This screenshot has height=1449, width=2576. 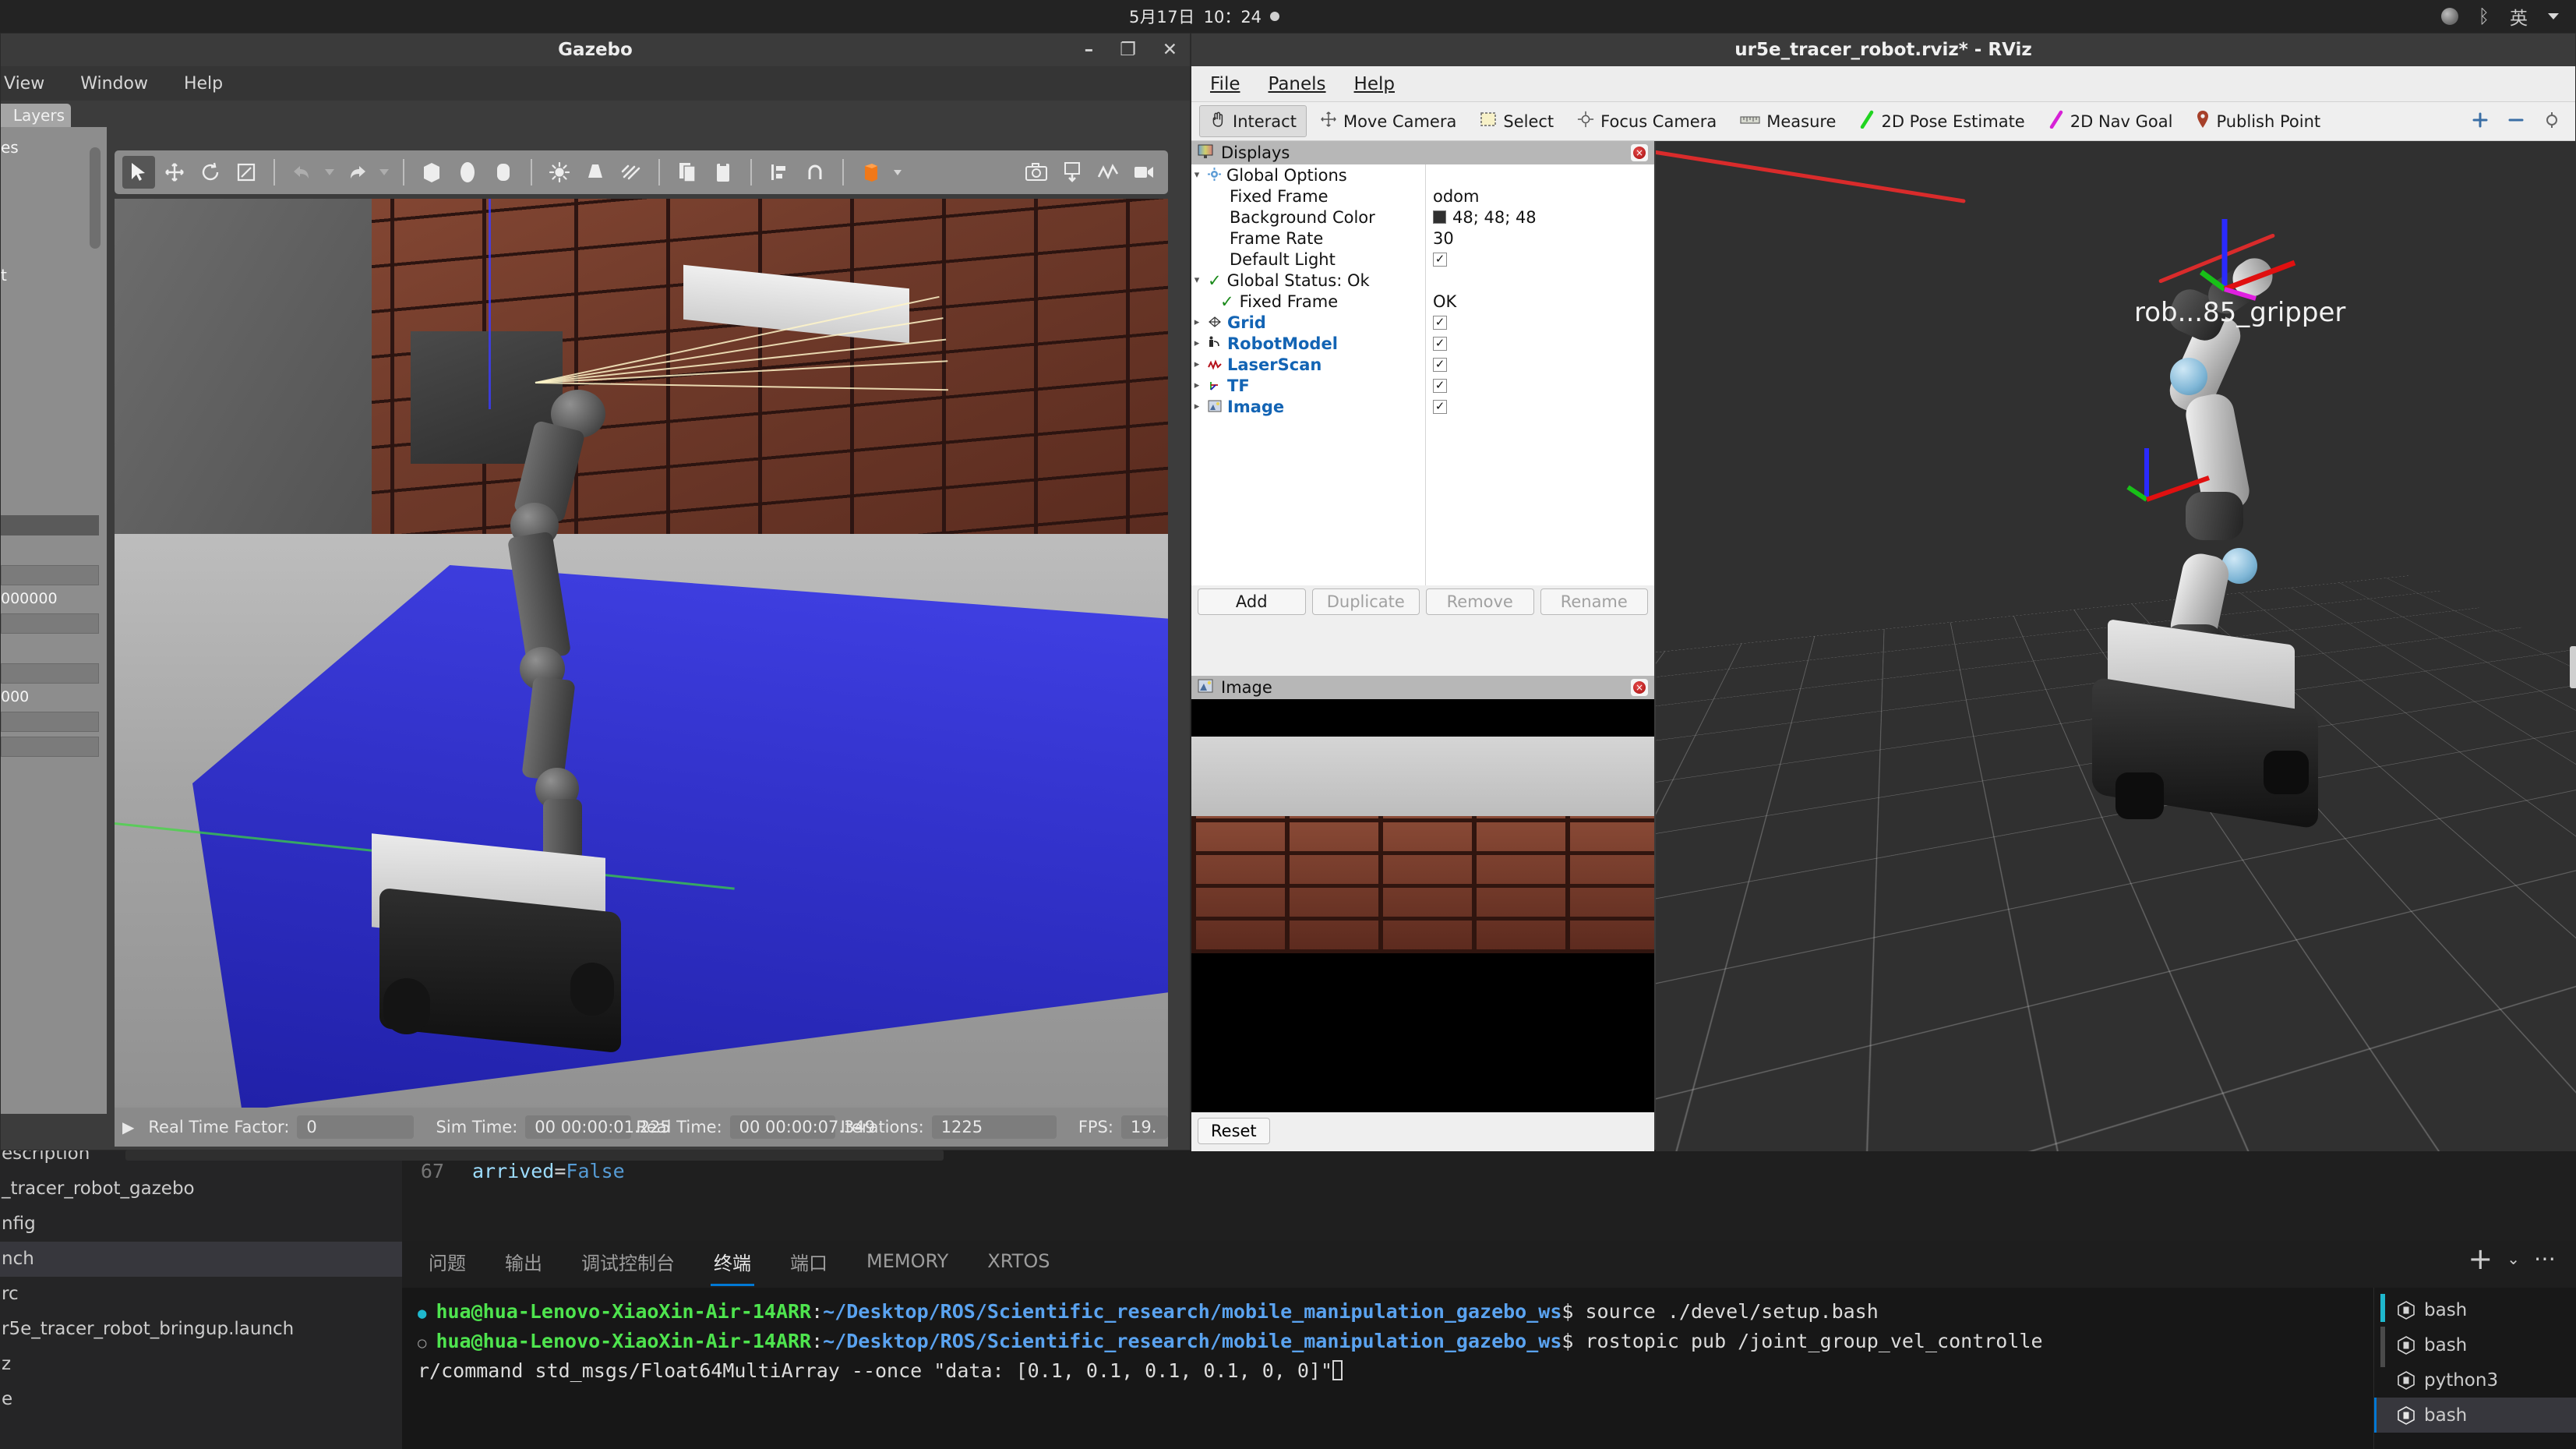 I want to click on gazebo-menubar: View Window Help, so click(x=595, y=83).